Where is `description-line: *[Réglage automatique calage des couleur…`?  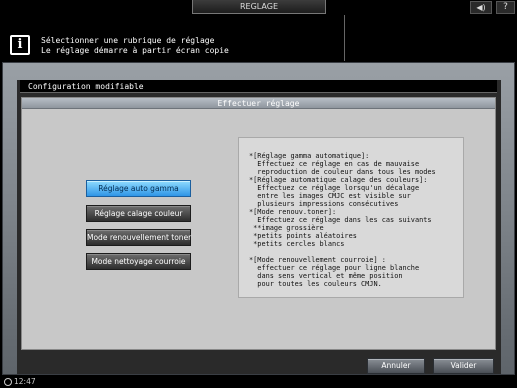 description-line: *[Réglage automatique calage des couleur… is located at coordinates (338, 180).